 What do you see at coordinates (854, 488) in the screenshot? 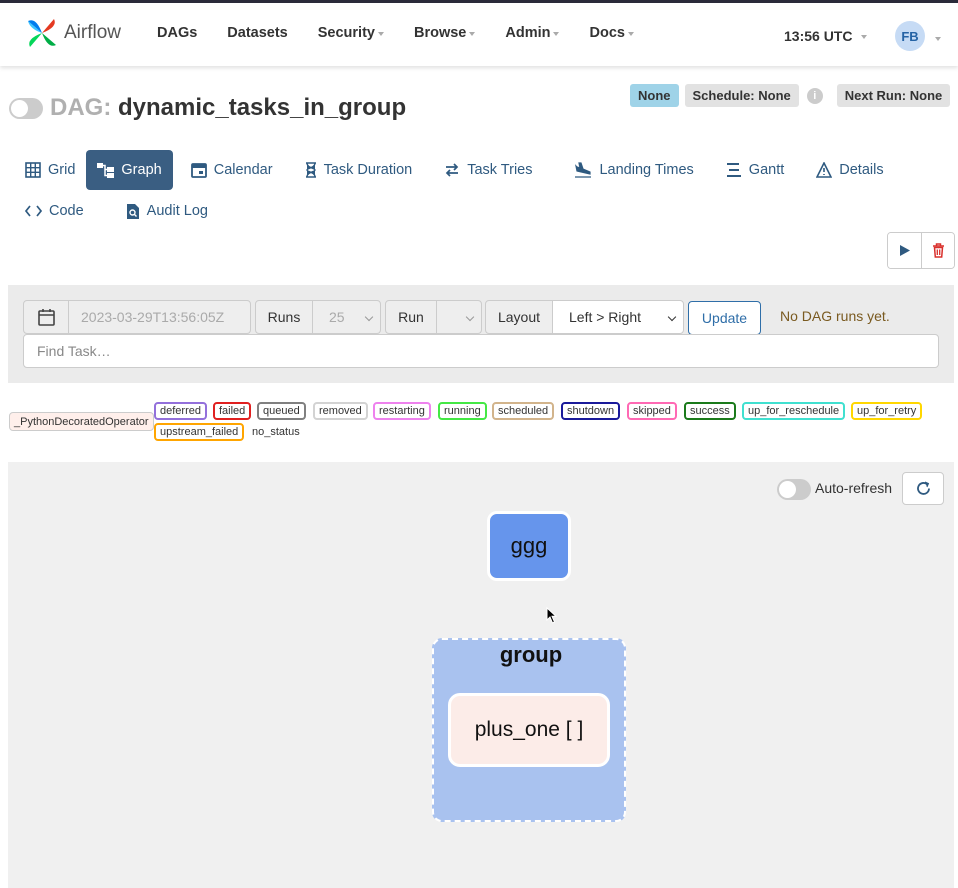
I see `auto-refresh-label: Auto-refresh` at bounding box center [854, 488].